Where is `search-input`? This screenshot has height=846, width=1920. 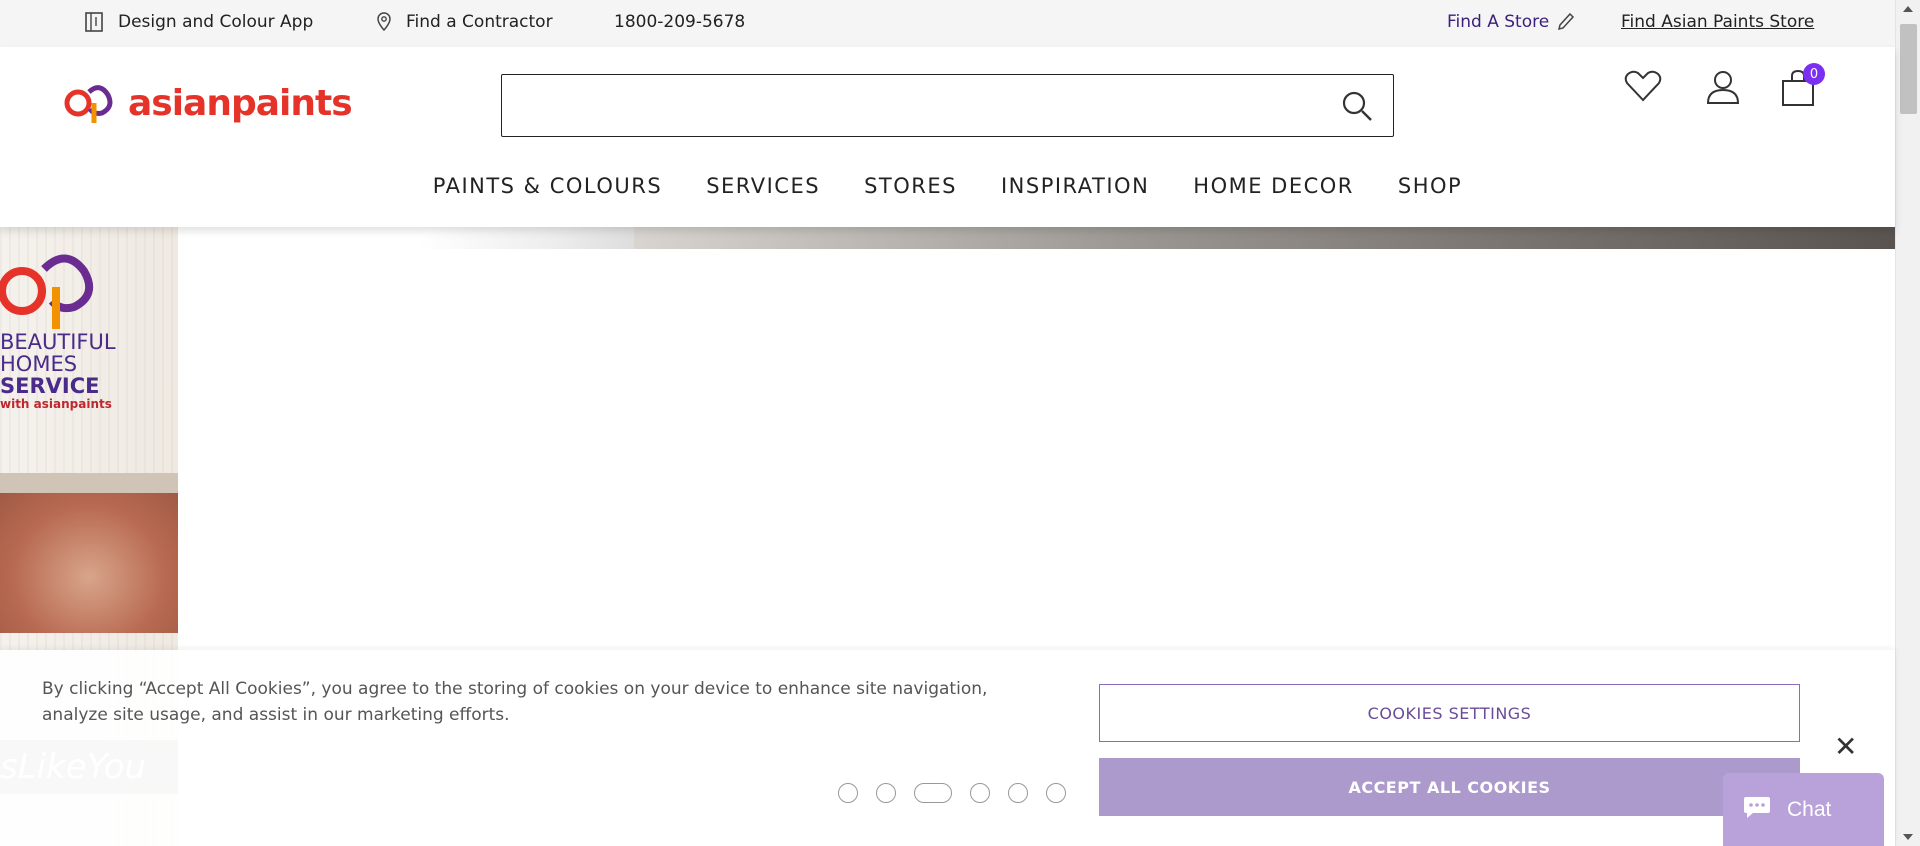
search-input is located at coordinates (947, 105).